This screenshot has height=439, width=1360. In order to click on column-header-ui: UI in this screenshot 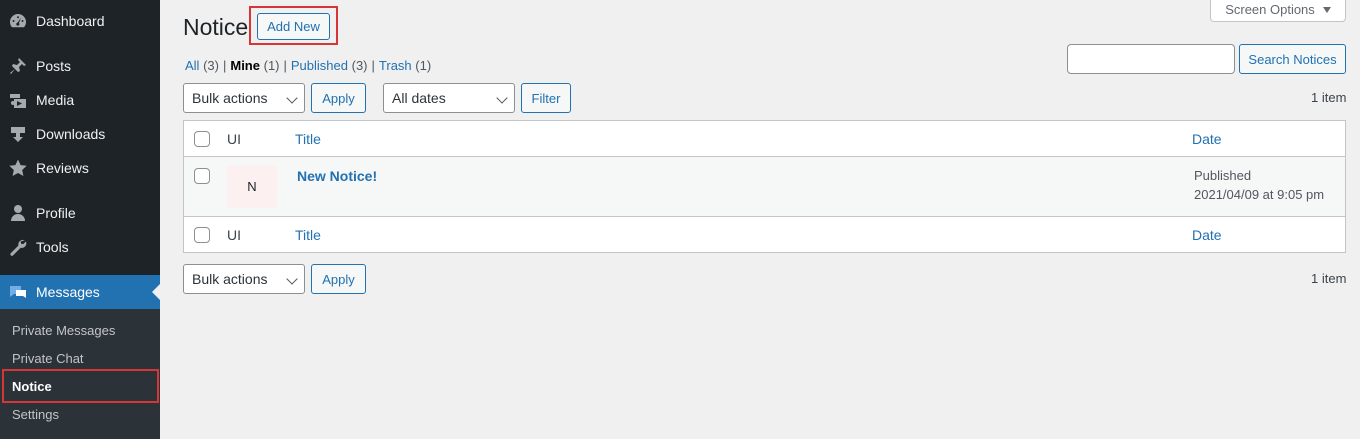, I will do `click(234, 139)`.